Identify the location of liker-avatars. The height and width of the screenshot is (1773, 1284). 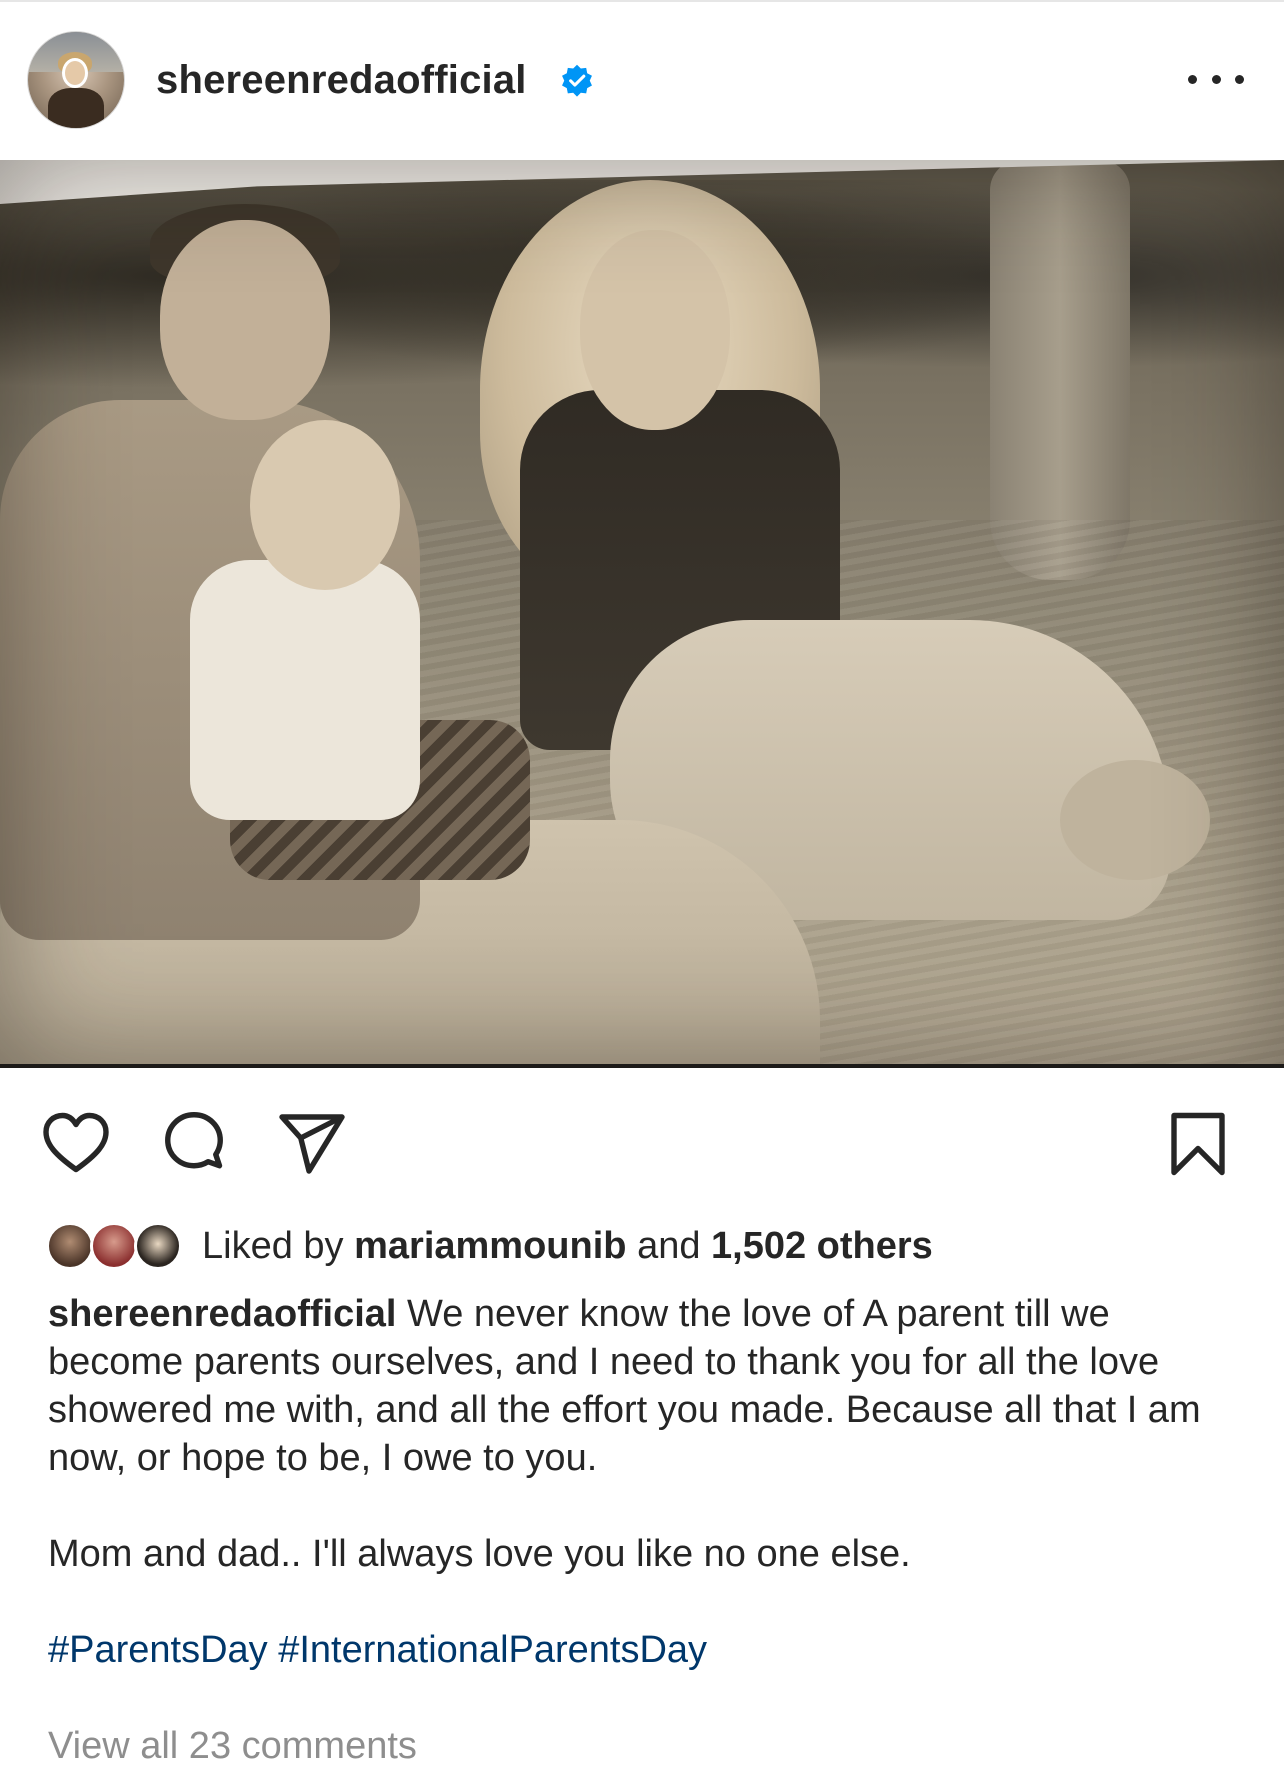
(117, 1246).